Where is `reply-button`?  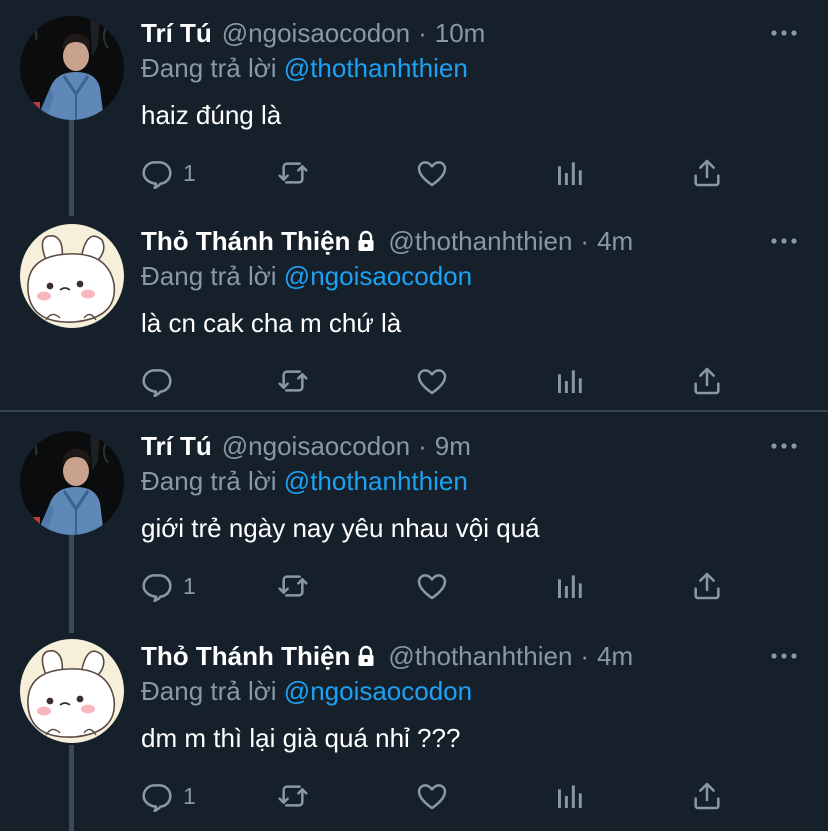 reply-button is located at coordinates (162, 381).